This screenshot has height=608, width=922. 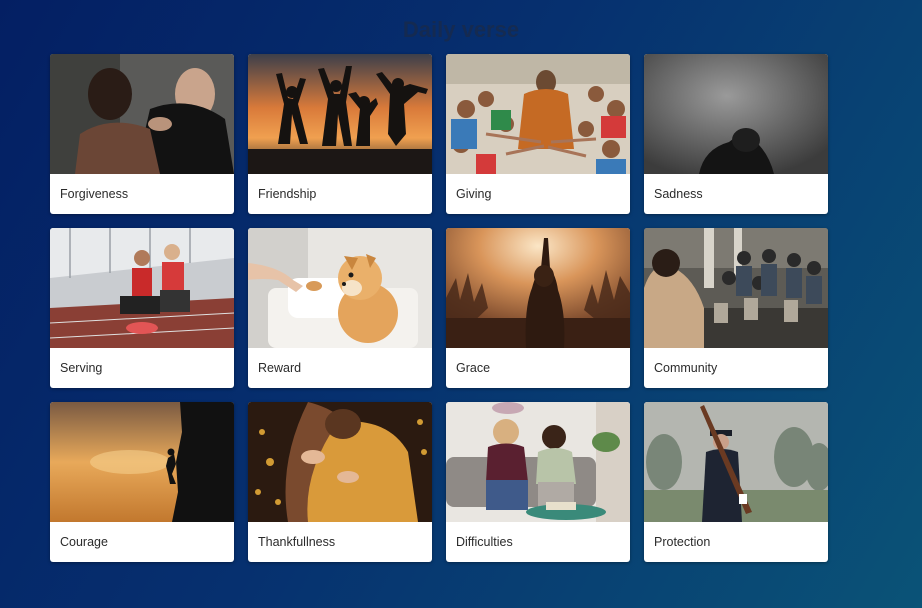 I want to click on topic-card-difficulties: Difficulties, so click(x=538, y=482).